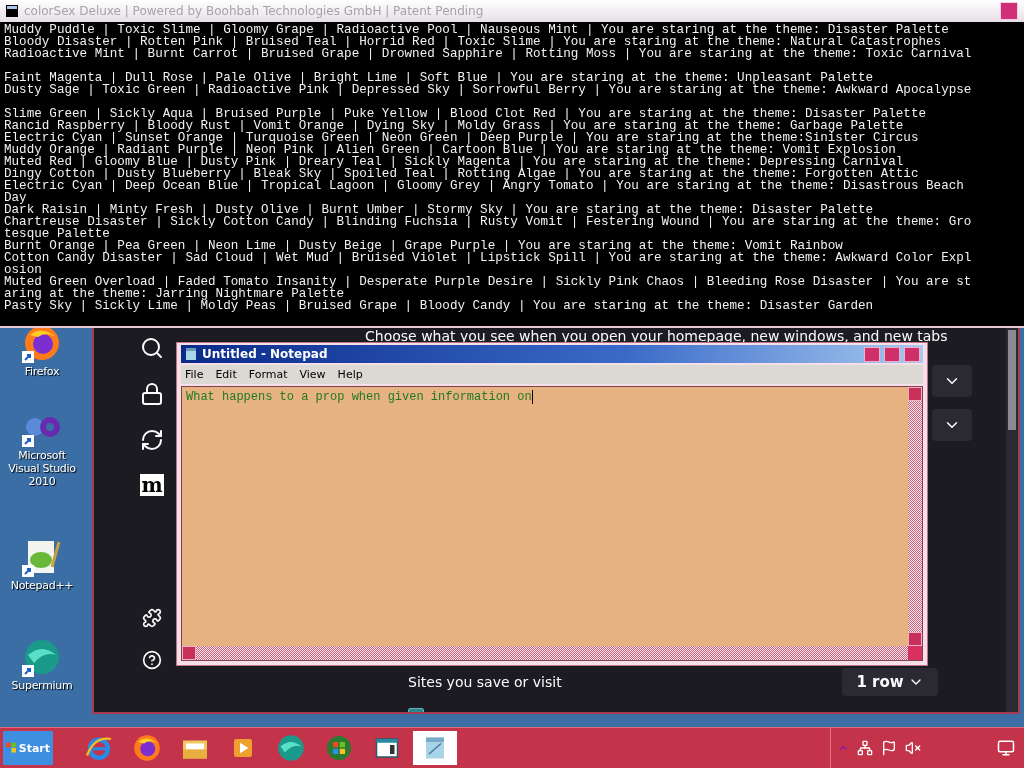 The width and height of the screenshot is (1024, 768). I want to click on menu-item: File, so click(194, 374).